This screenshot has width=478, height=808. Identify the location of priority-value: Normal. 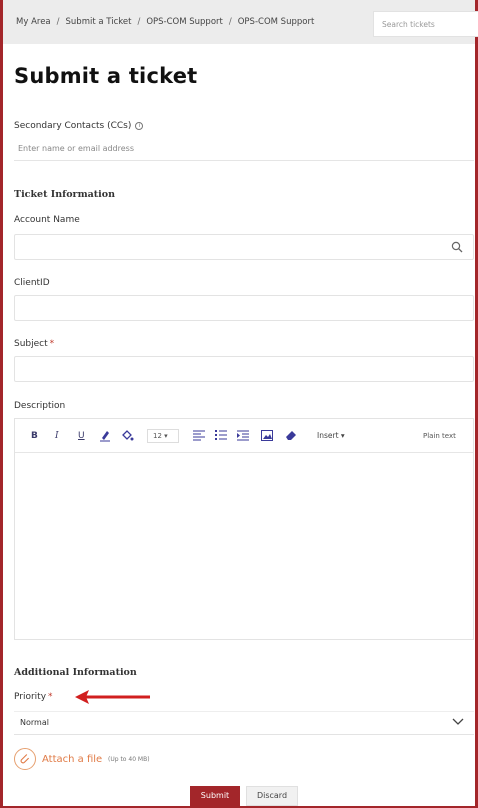
(34, 722).